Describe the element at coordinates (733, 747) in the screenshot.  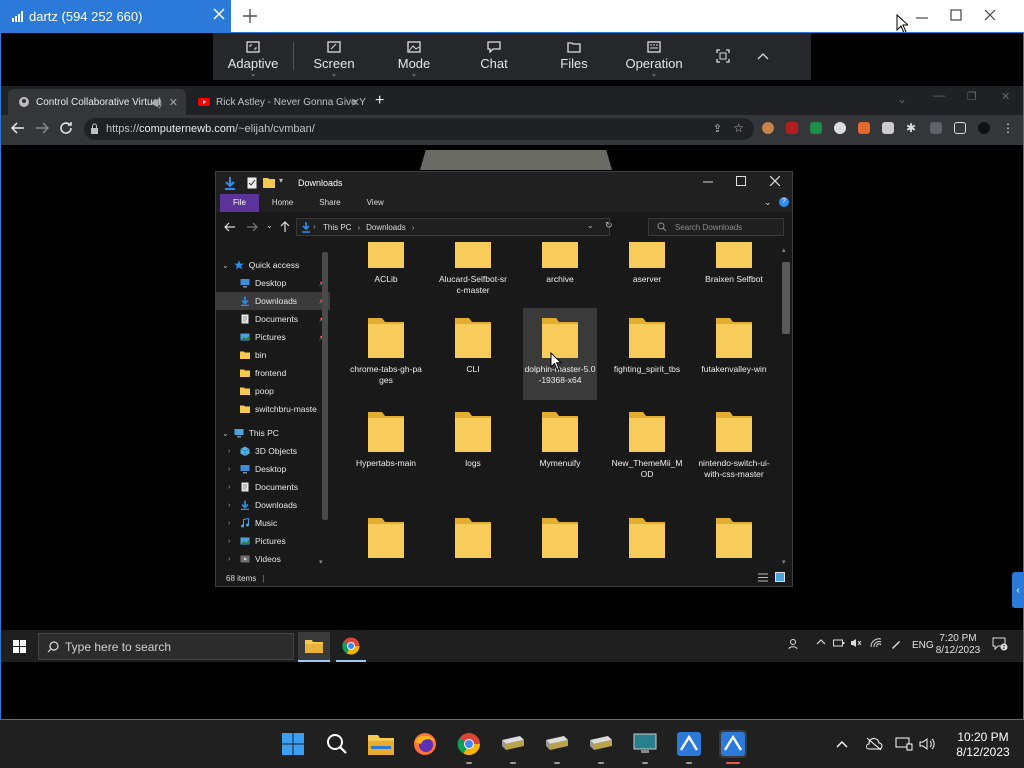
I see `host-active-app-button` at that location.